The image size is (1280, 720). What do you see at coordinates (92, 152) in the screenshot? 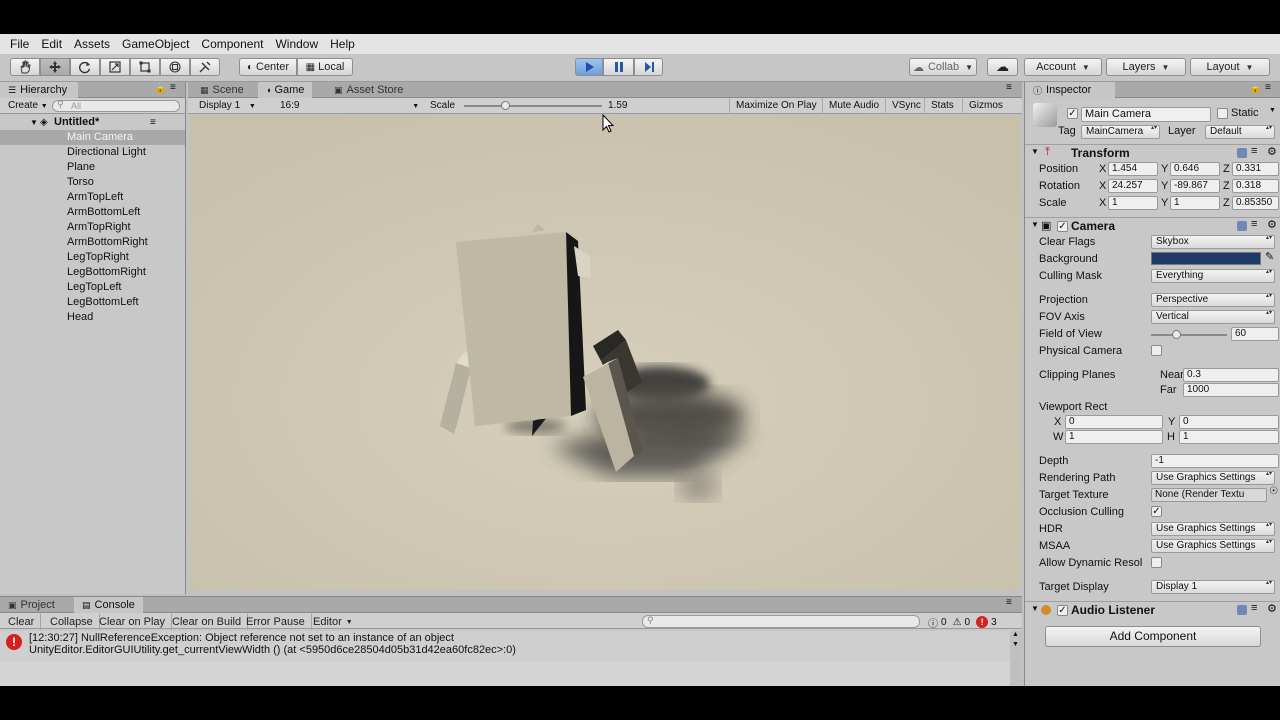
I see `hierarchy-item: Directional Light` at bounding box center [92, 152].